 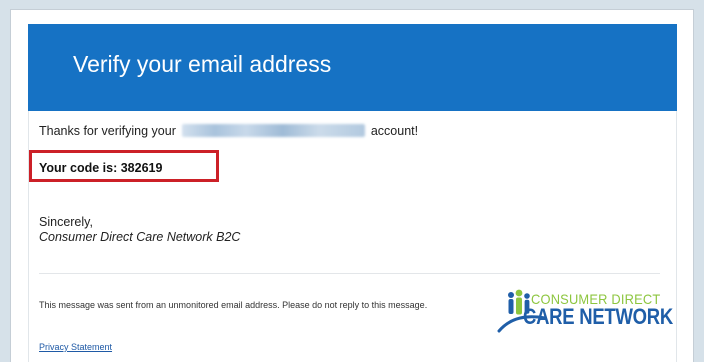 I want to click on privacy-statement-link: Privacy Statement, so click(x=75, y=347).